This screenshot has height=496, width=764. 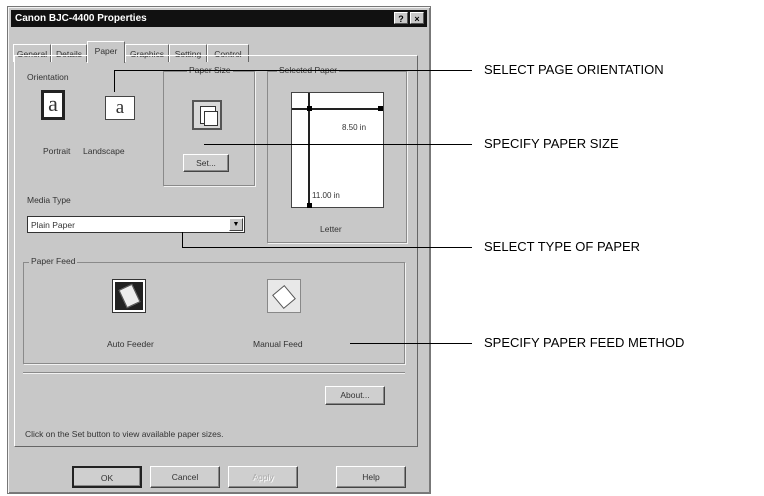 What do you see at coordinates (81, 18) in the screenshot?
I see `window-title: Canon BJC-4400 Properties` at bounding box center [81, 18].